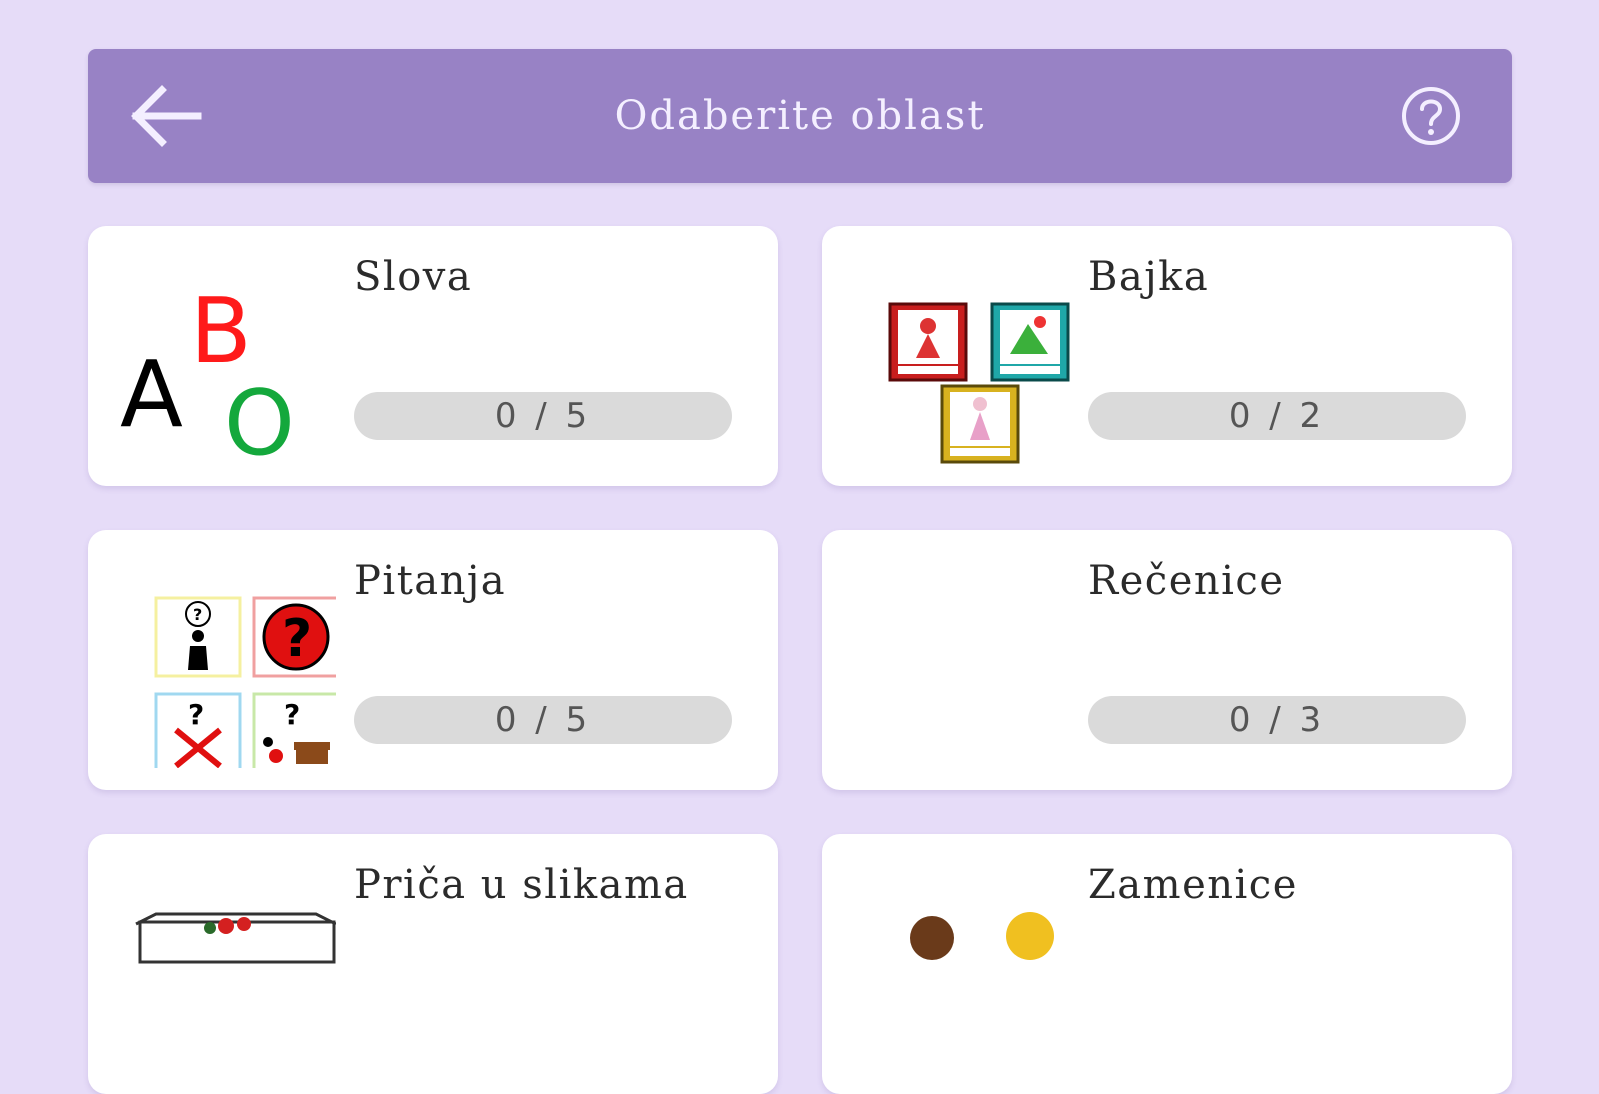 This screenshot has height=1094, width=1599. I want to click on picture-story-icon, so click(226, 967).